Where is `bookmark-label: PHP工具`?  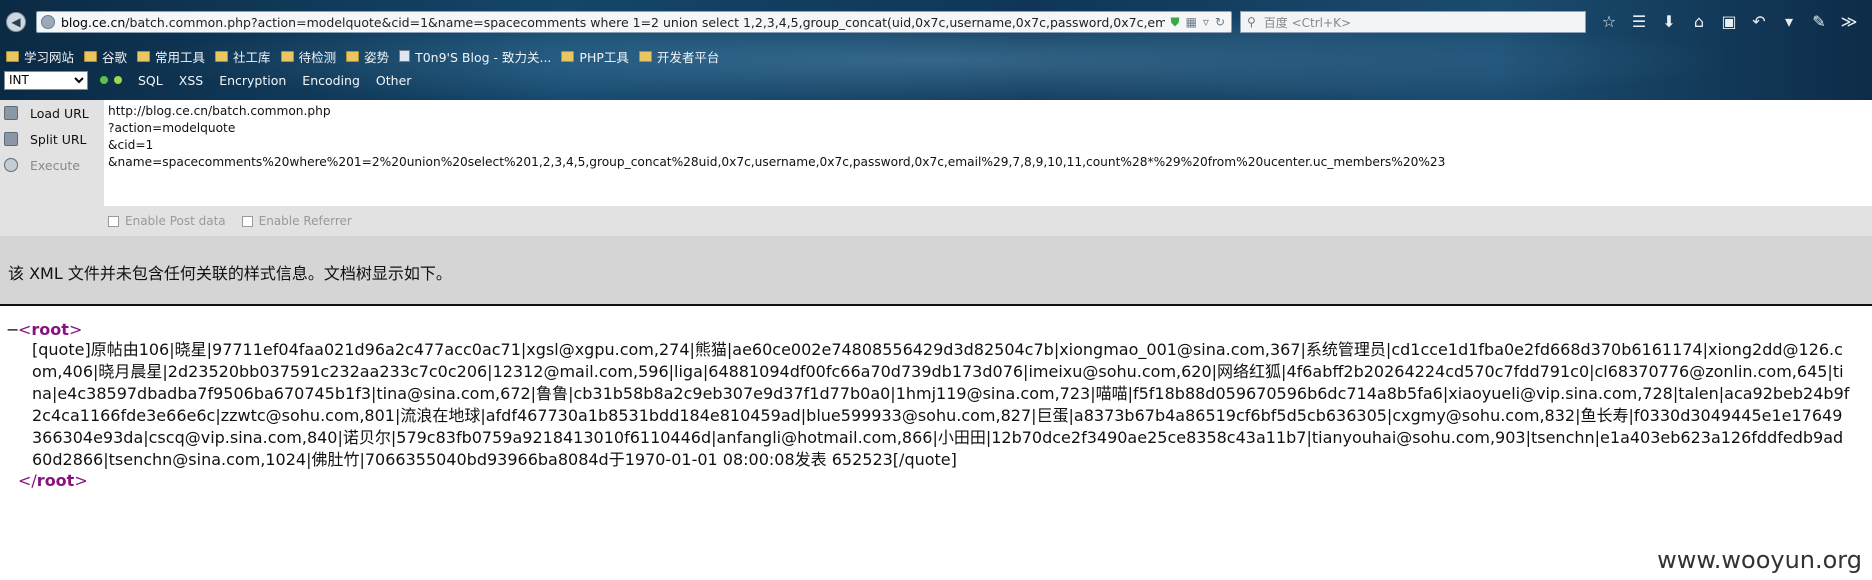 bookmark-label: PHP工具 is located at coordinates (604, 57).